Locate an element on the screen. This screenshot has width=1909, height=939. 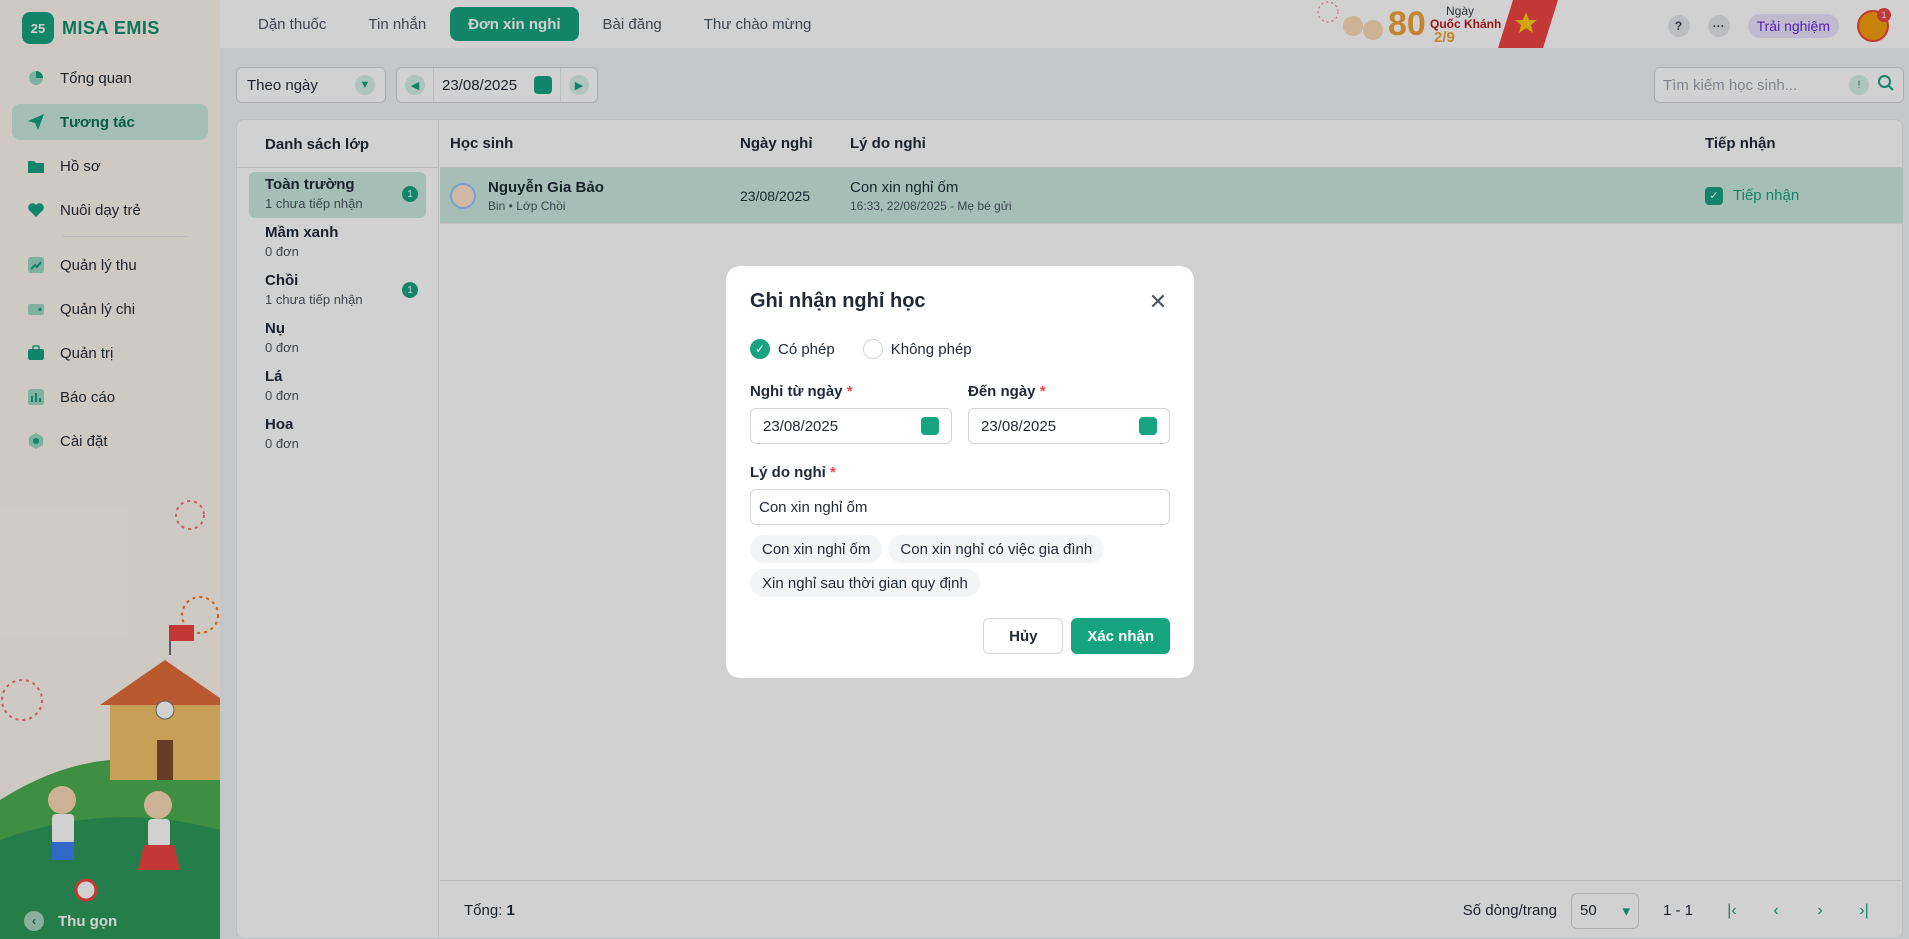
check-icon: ✓ is located at coordinates (760, 349).